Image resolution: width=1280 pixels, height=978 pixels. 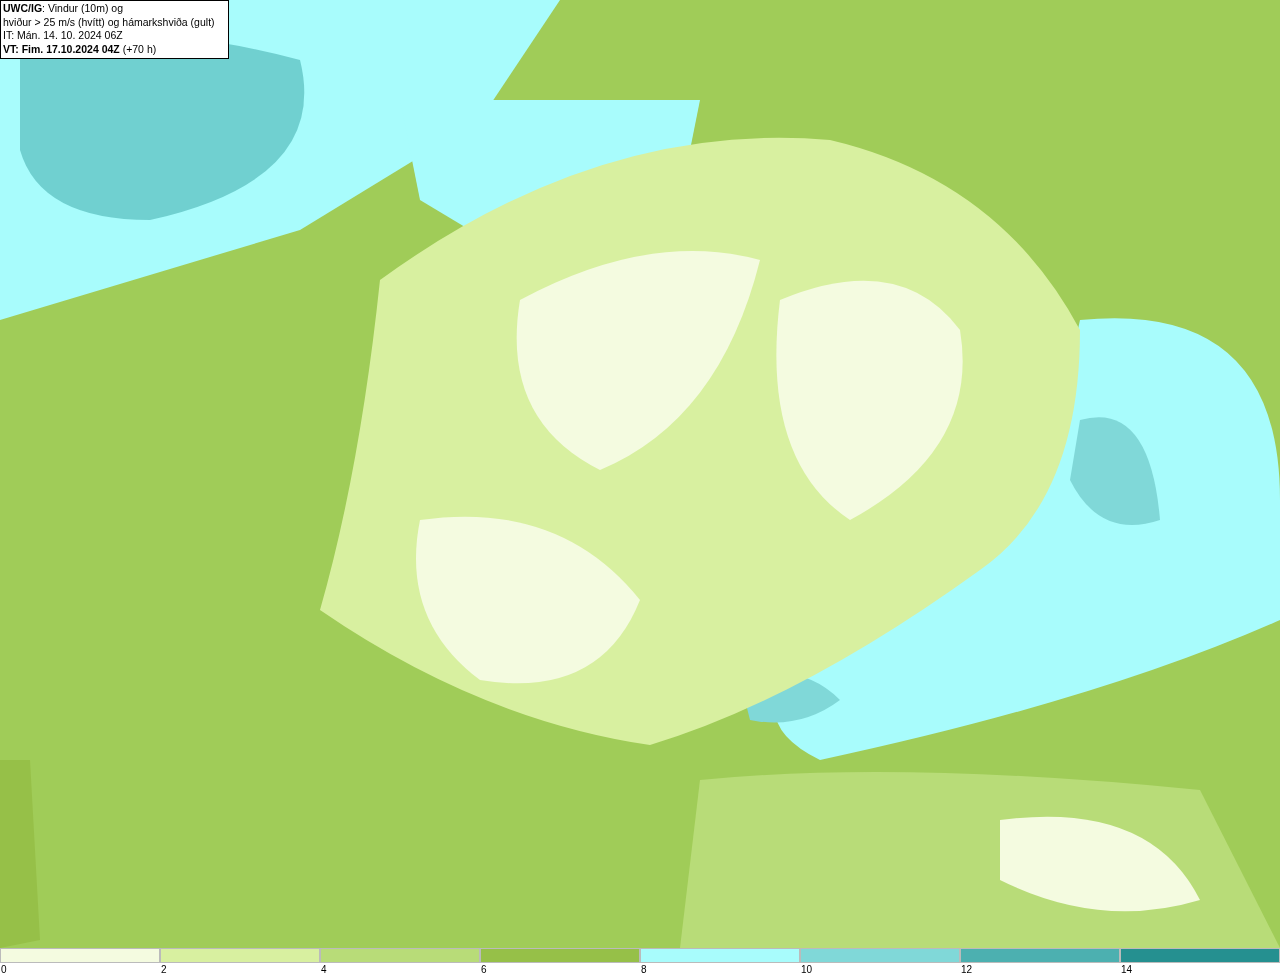 What do you see at coordinates (109, 22) in the screenshot?
I see `info-text: hviður > 25 m/s (hvítt) og hámarkshviða (gult)` at bounding box center [109, 22].